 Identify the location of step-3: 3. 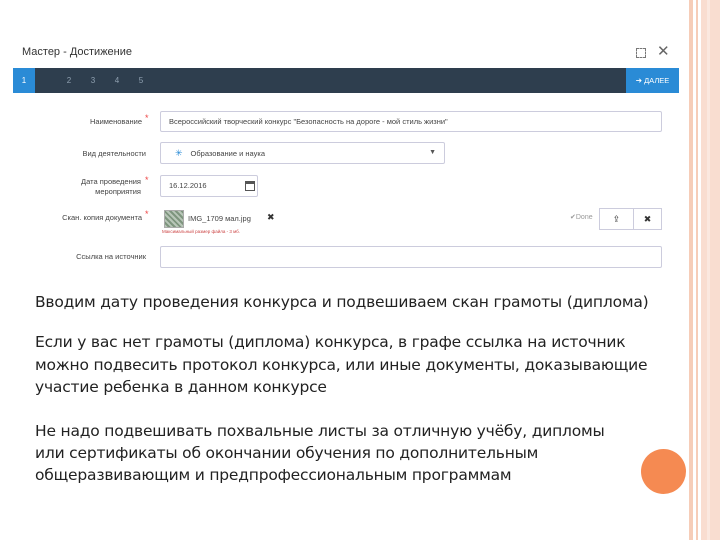
(93, 80).